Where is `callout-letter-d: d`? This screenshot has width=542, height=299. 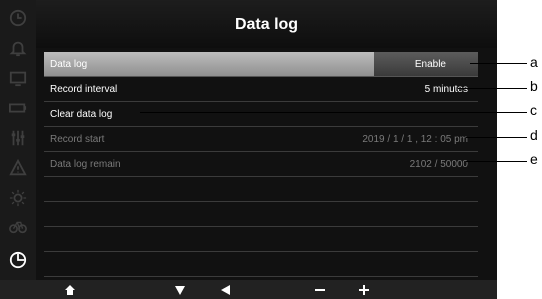 callout-letter-d: d is located at coordinates (534, 135).